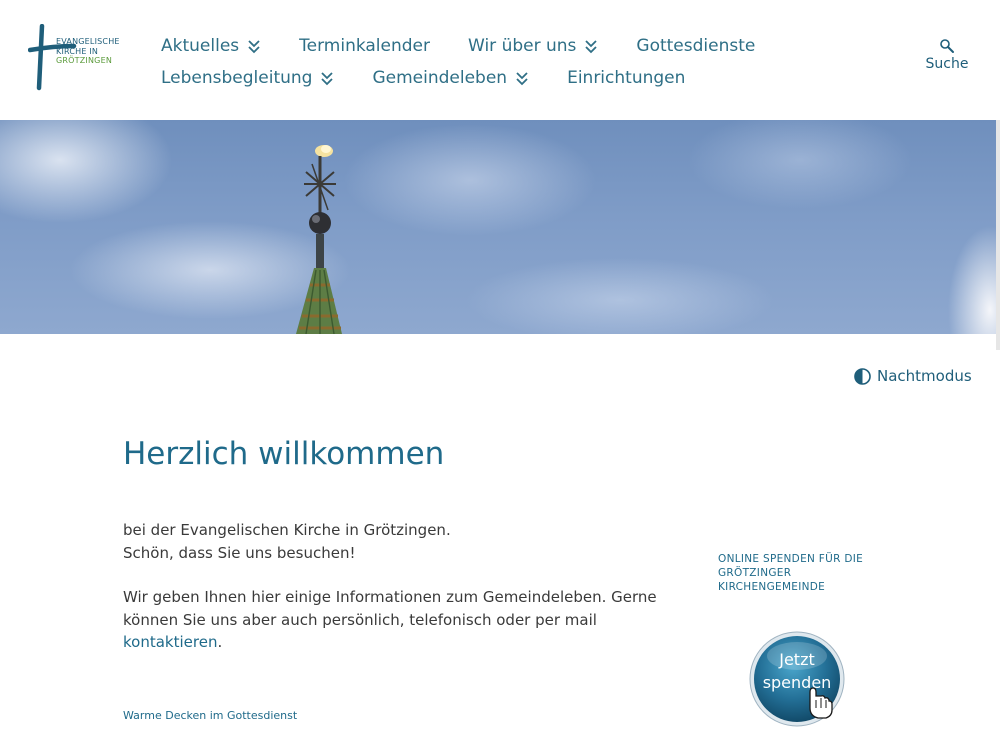  I want to click on logo-text: EVANGELISCHE KIRCHE IN GRÖTZINGEN, so click(75, 51).